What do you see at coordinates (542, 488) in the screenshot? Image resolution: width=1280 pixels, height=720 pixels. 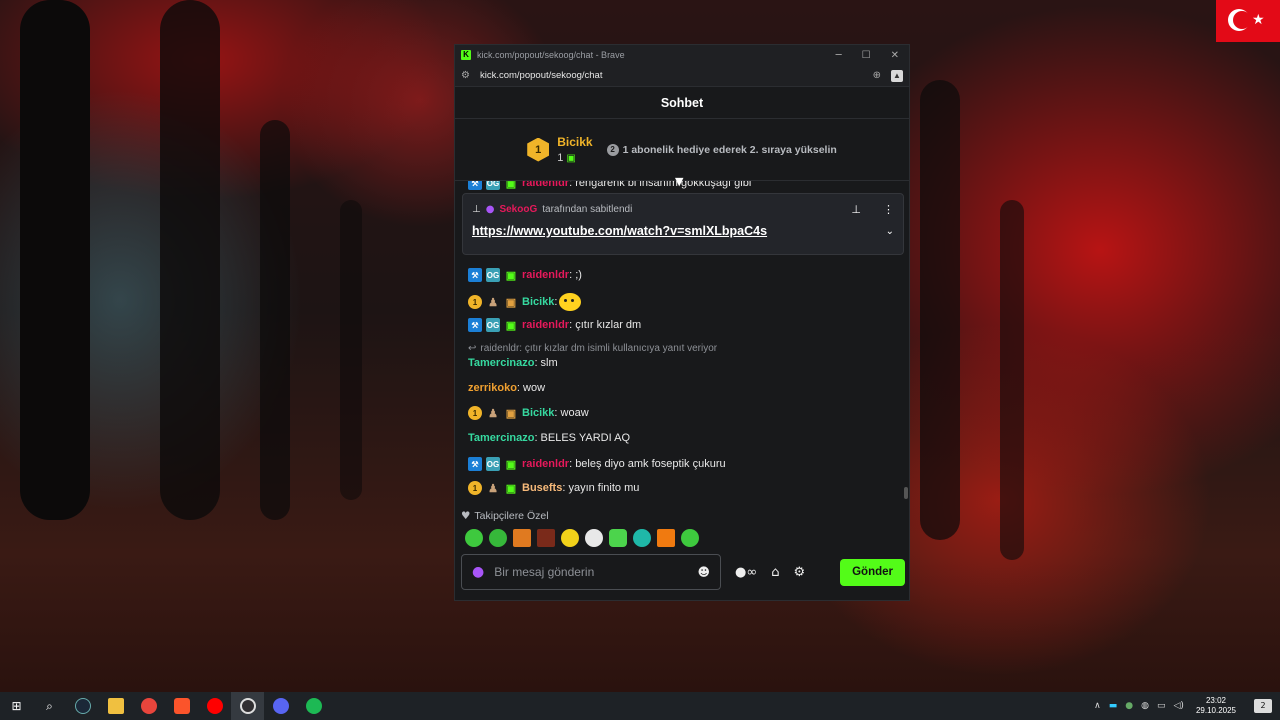 I see `username: Busefts` at bounding box center [542, 488].